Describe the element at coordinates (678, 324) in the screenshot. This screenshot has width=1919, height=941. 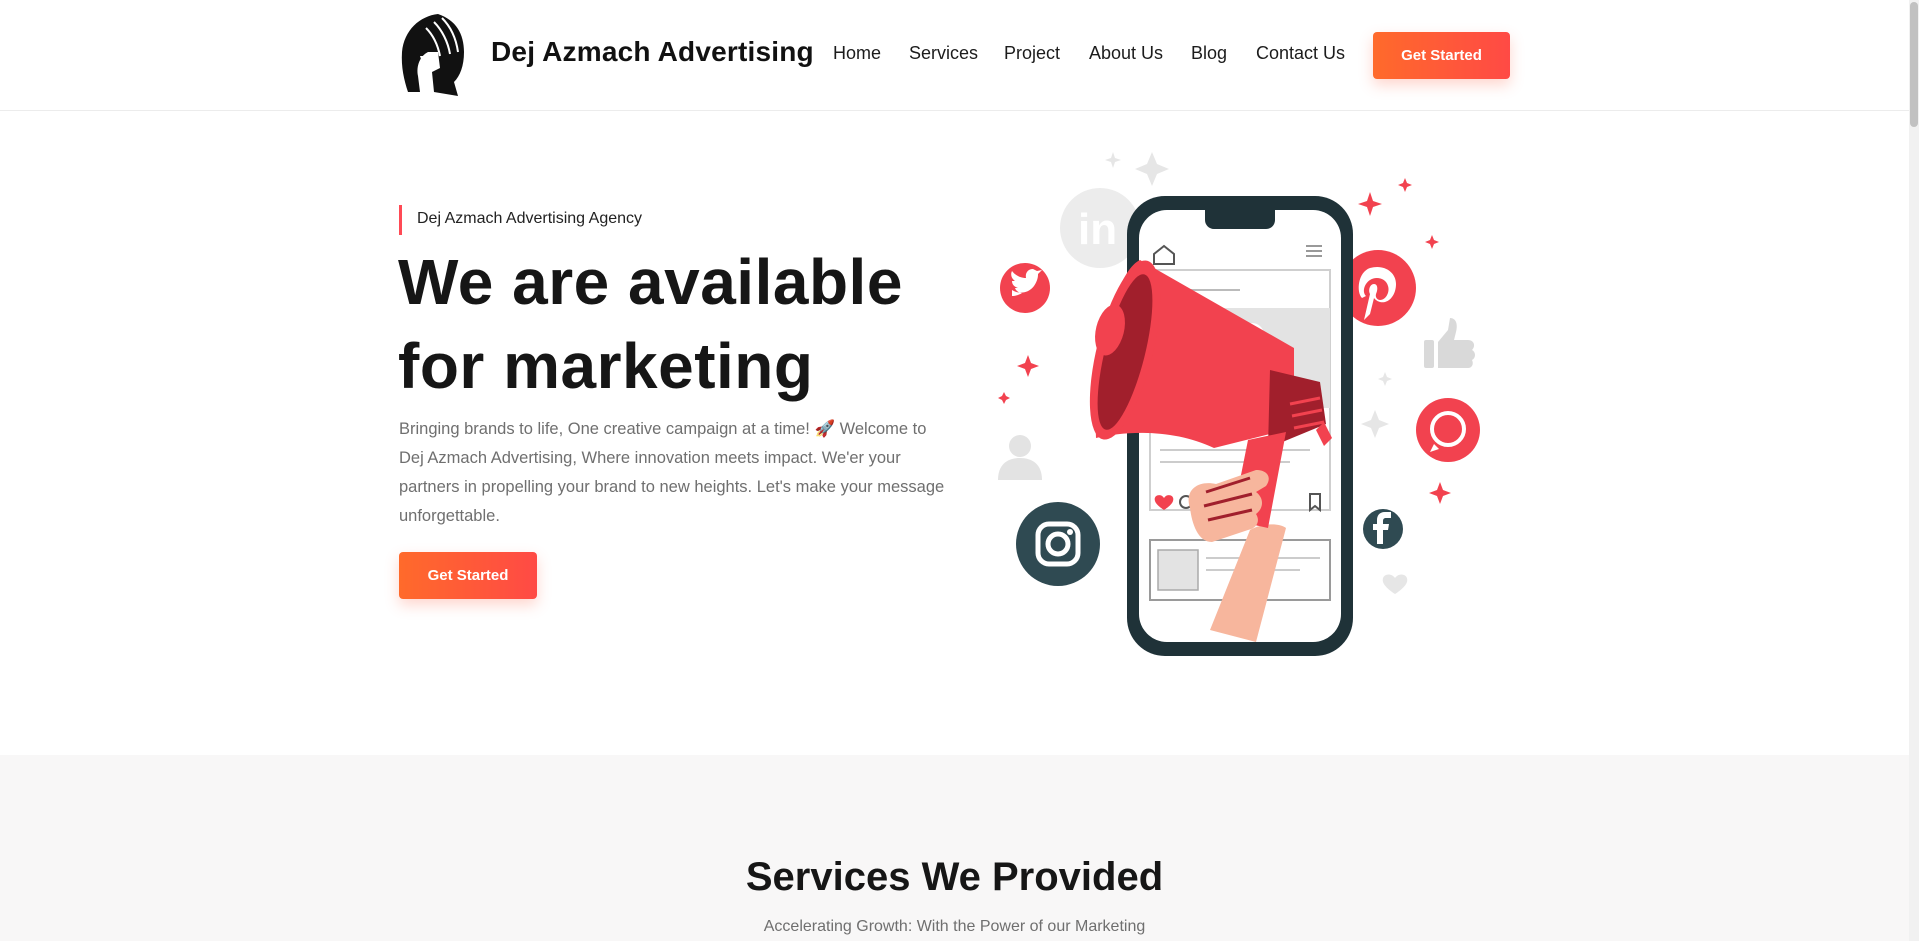
I see `hero-title: We are available for marketing` at that location.